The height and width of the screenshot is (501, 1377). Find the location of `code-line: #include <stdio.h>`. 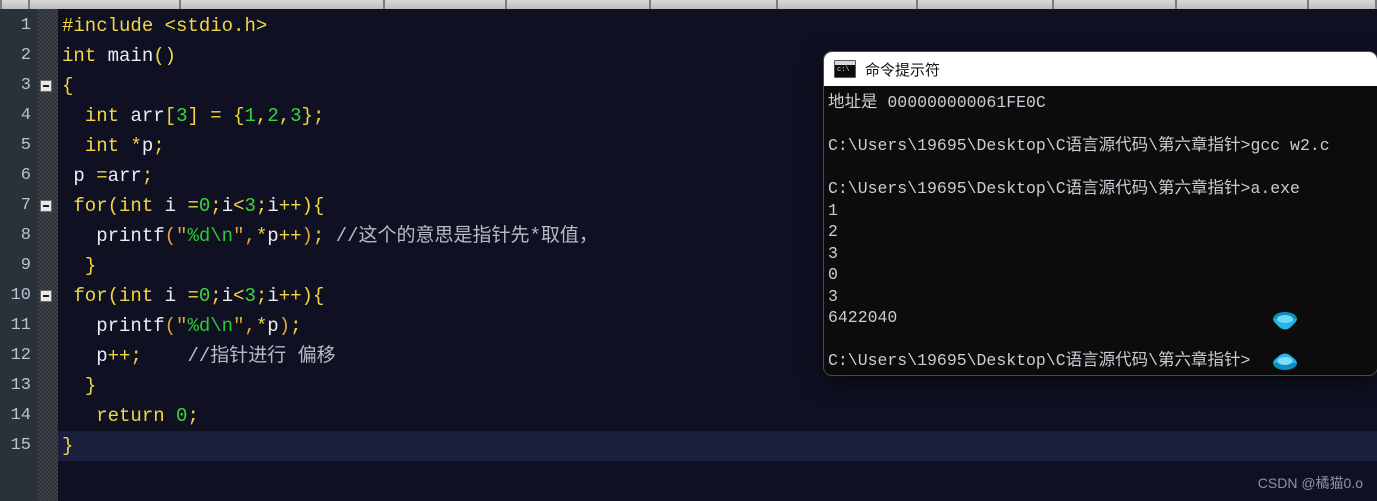

code-line: #include <stdio.h> is located at coordinates (717, 26).